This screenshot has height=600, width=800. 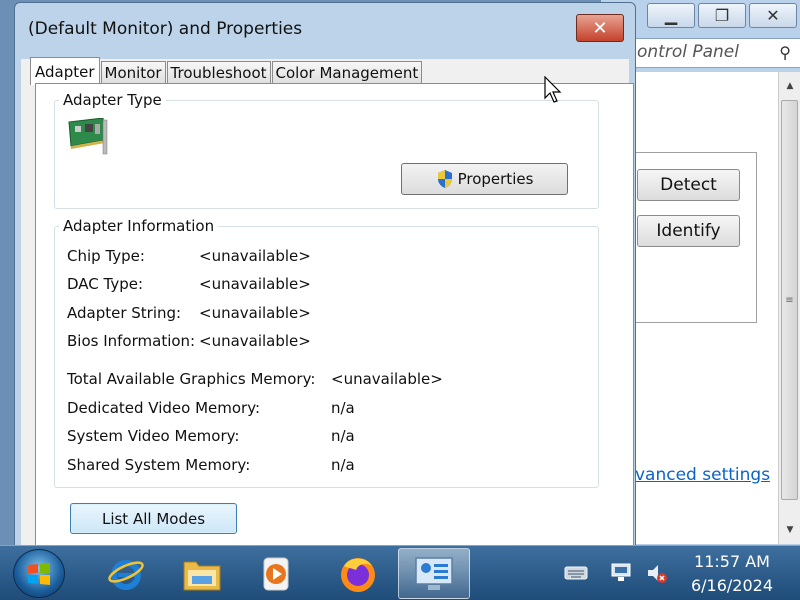 I want to click on vertical-scrollbar: ▲ ≡ ▼, so click(x=789, y=308).